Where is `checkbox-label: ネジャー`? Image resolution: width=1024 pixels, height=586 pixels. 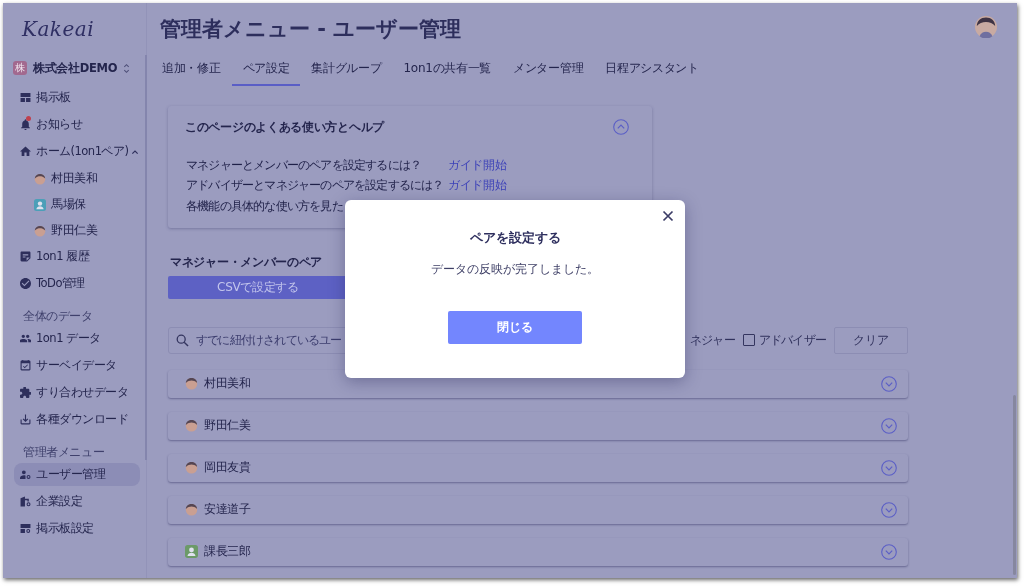
checkbox-label: ネジャー is located at coordinates (712, 340).